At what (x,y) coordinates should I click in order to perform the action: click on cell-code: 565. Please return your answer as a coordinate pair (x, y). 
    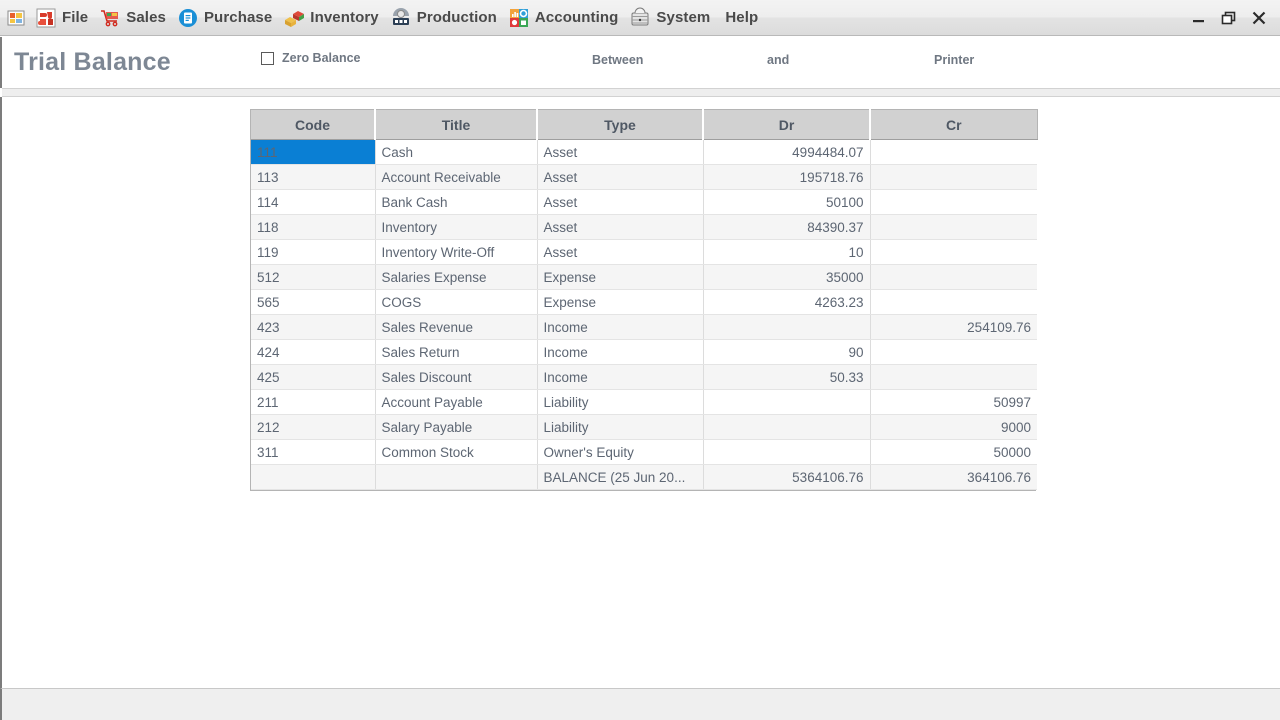
    Looking at the image, I should click on (313, 302).